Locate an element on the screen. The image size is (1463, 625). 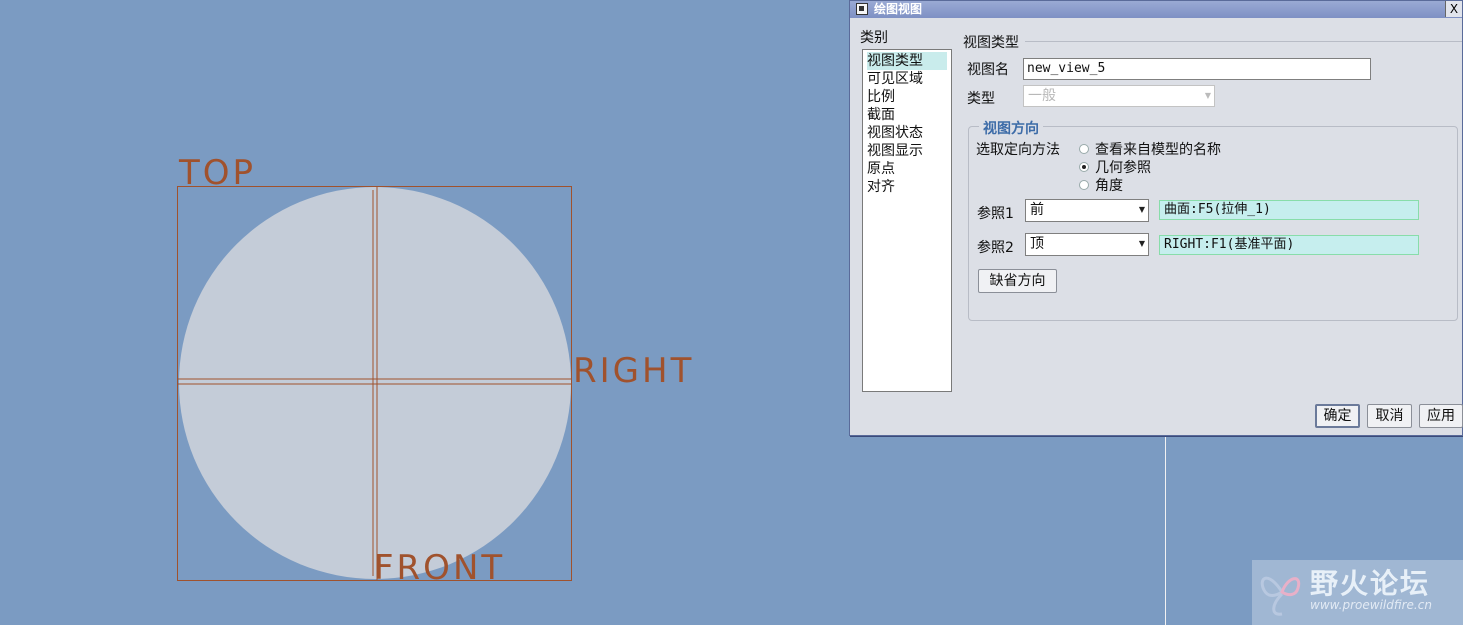
category-item-alignment: 对齐 is located at coordinates (909, 187).